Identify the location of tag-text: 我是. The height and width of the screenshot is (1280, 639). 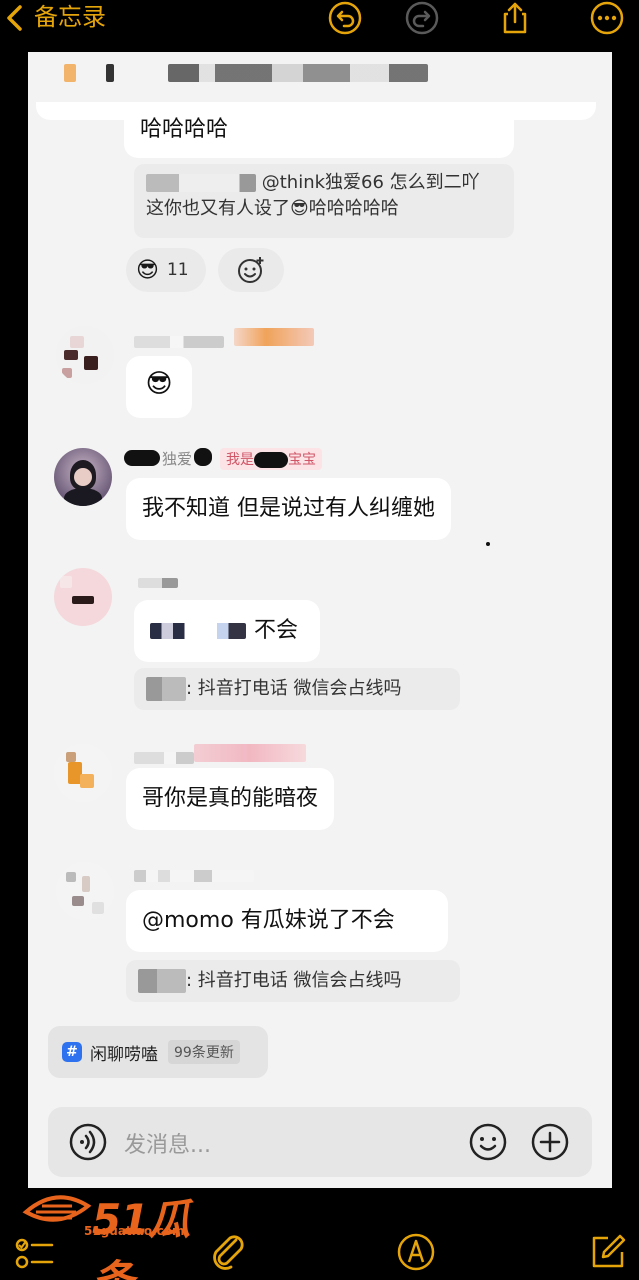
(240, 460).